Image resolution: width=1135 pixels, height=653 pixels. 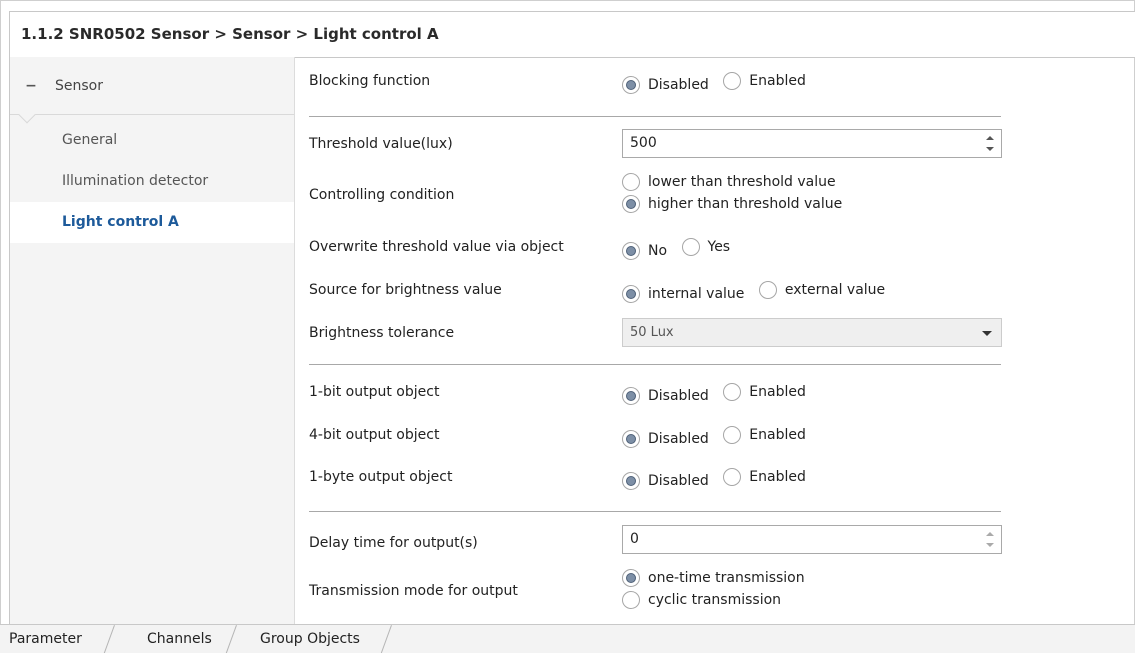 I want to click on sidebar-item-light-control-a: Light control A, so click(x=152, y=222).